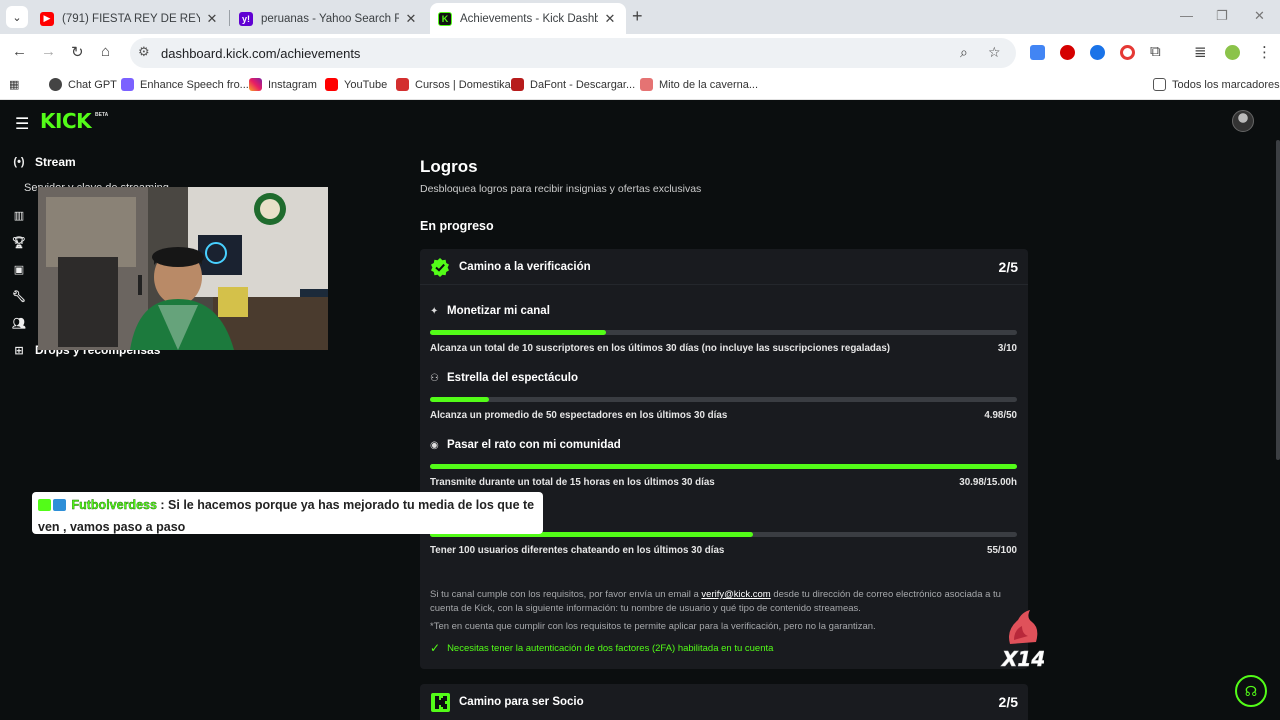 This screenshot has width=1280, height=720. Describe the element at coordinates (1264, 52) in the screenshot. I see `more-menu-icon: ⋮` at that location.